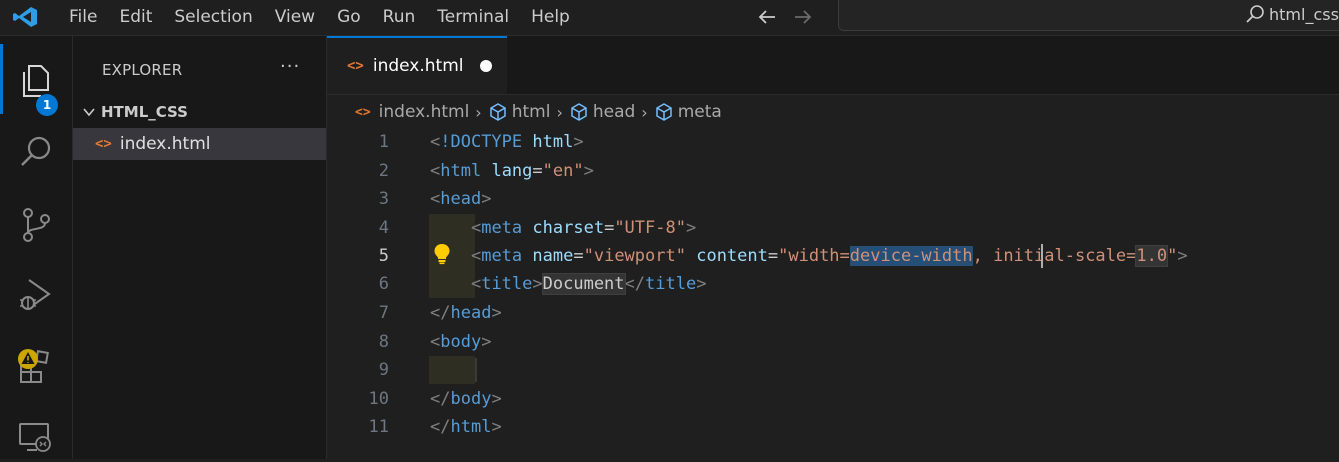 The height and width of the screenshot is (462, 1339). What do you see at coordinates (36, 434) in the screenshot?
I see `activity-remote-explorer` at bounding box center [36, 434].